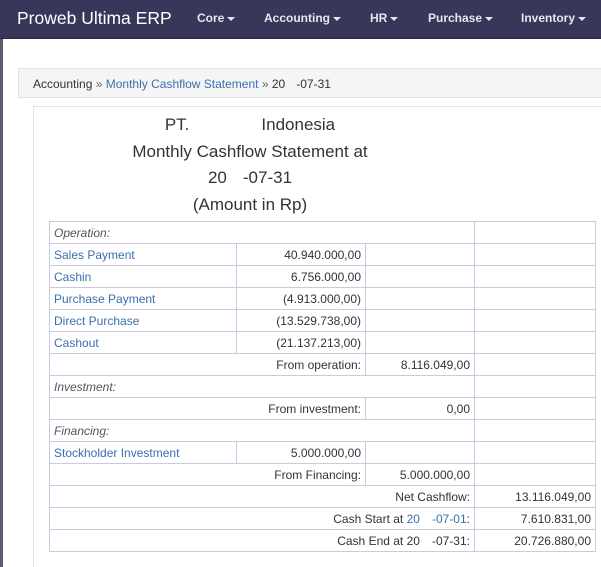 The width and height of the screenshot is (601, 567). I want to click on cash-end-prefix: Cash End at, so click(370, 540).